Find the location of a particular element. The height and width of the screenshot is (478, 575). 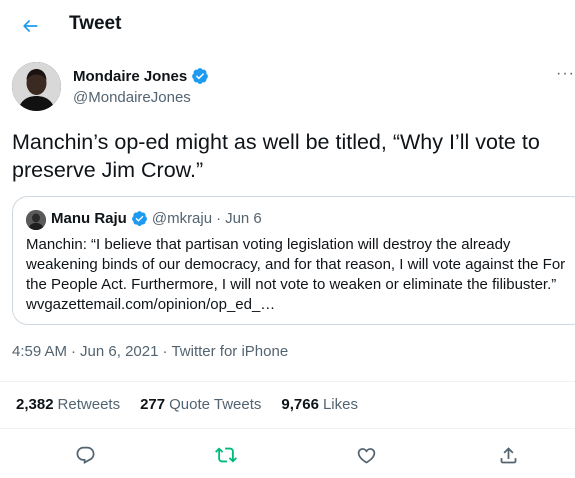

back-button is located at coordinates (30, 26).